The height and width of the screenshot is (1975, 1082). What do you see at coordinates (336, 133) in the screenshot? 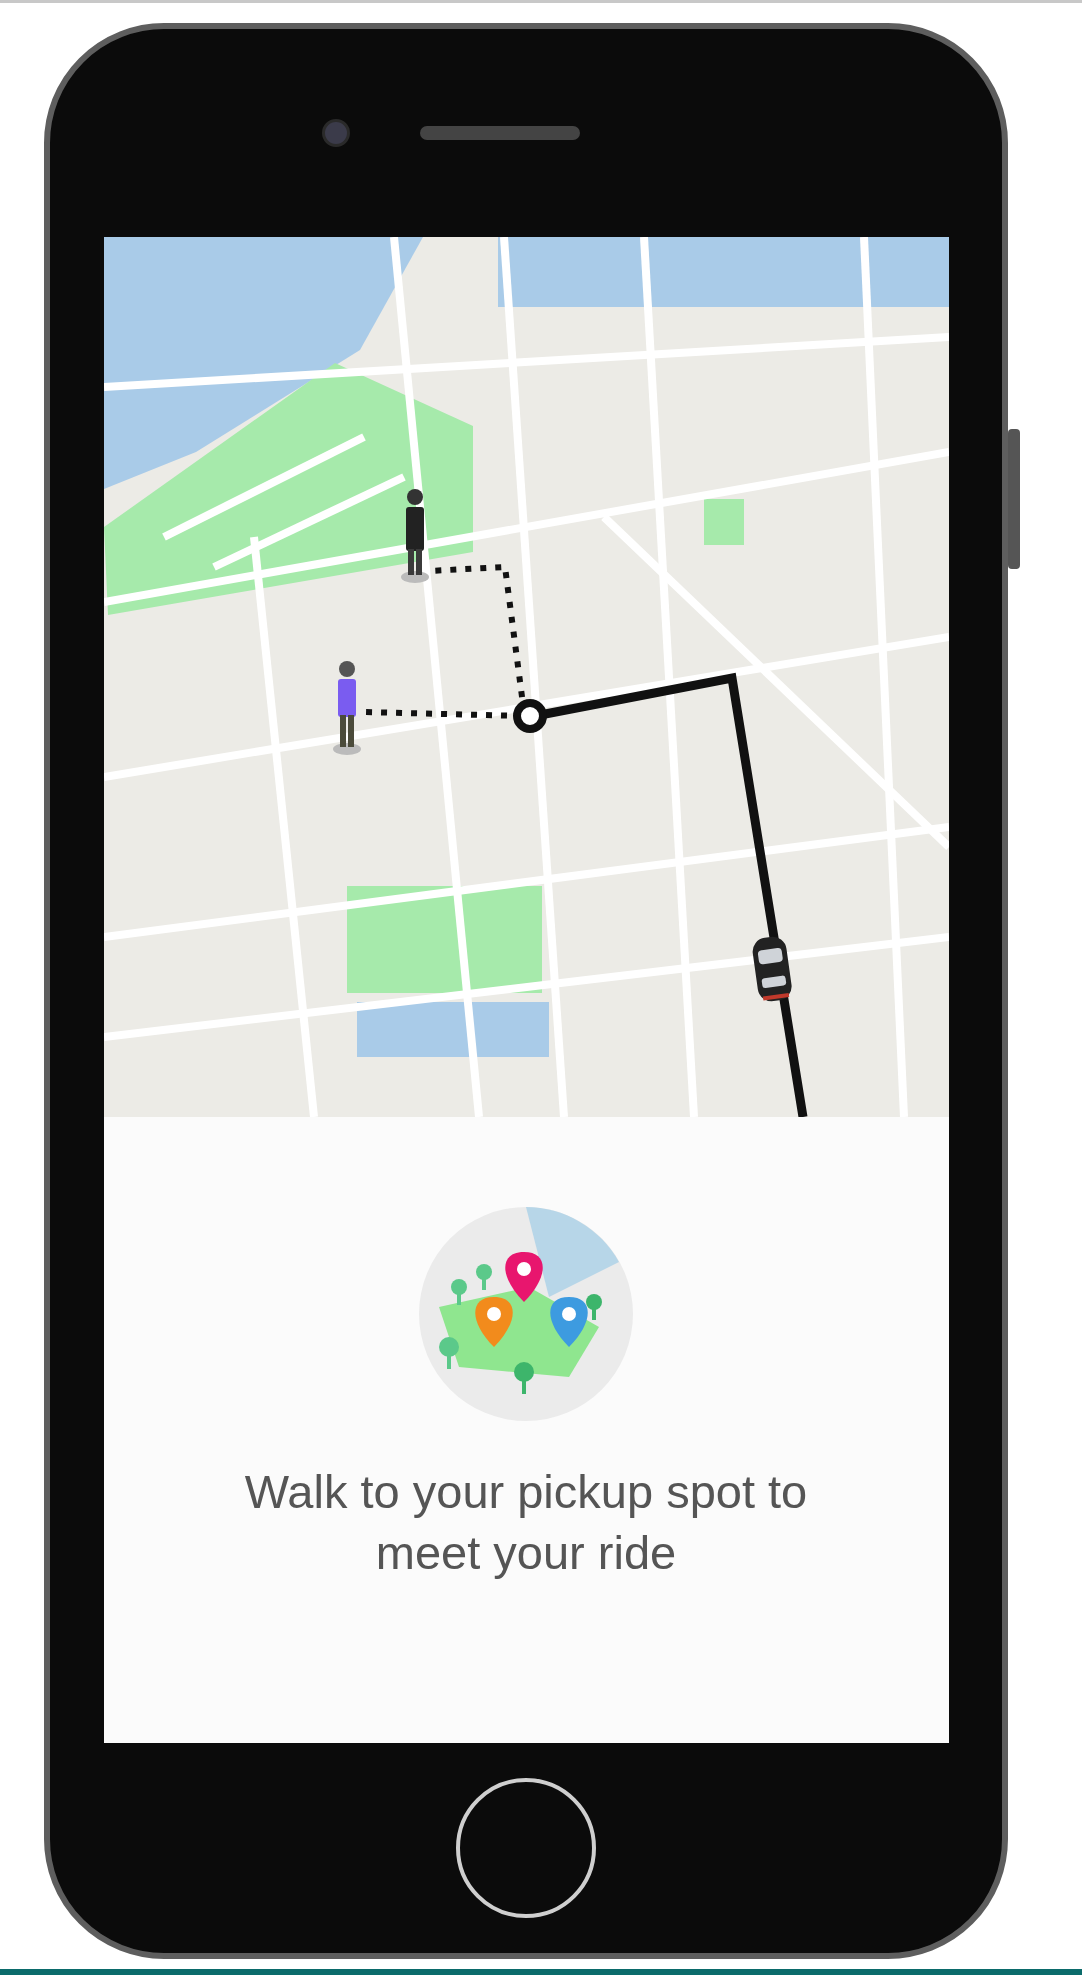
I see `camera-icon` at bounding box center [336, 133].